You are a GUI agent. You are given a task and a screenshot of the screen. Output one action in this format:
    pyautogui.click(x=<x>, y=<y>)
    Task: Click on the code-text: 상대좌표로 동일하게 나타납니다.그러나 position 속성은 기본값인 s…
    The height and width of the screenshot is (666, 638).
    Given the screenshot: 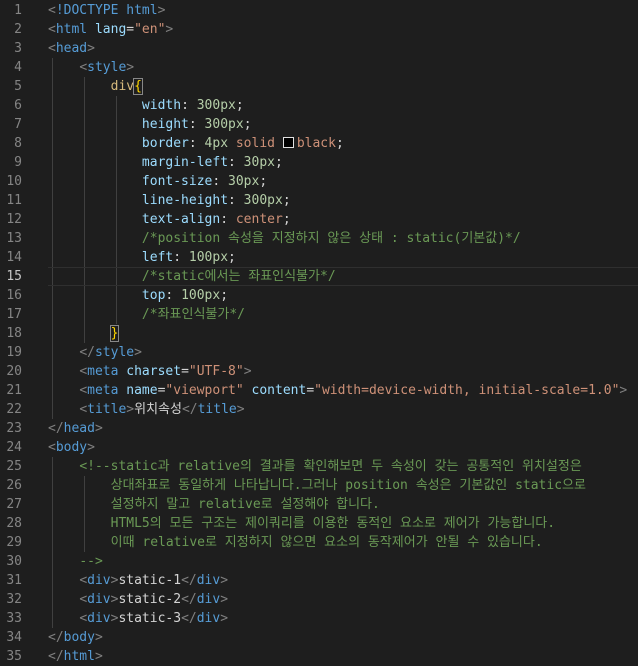 What is the action you would take?
    pyautogui.click(x=317, y=485)
    